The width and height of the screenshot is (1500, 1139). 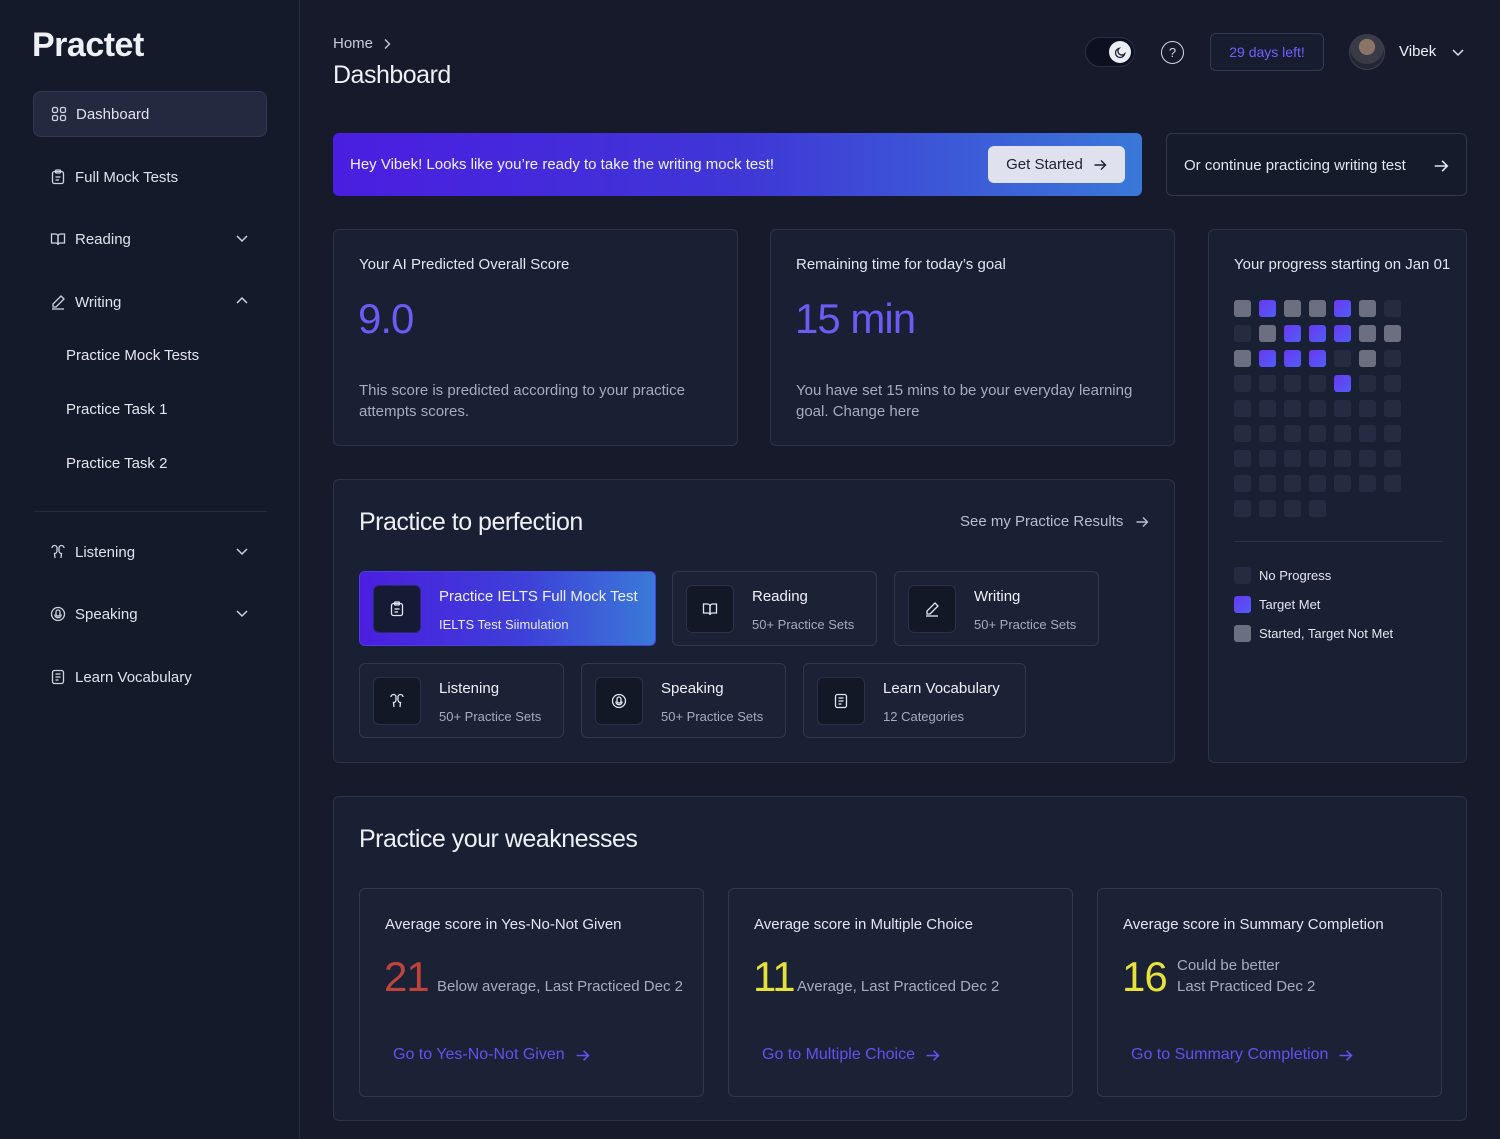 What do you see at coordinates (150, 302) in the screenshot?
I see `sidebar-item-writing: Writing` at bounding box center [150, 302].